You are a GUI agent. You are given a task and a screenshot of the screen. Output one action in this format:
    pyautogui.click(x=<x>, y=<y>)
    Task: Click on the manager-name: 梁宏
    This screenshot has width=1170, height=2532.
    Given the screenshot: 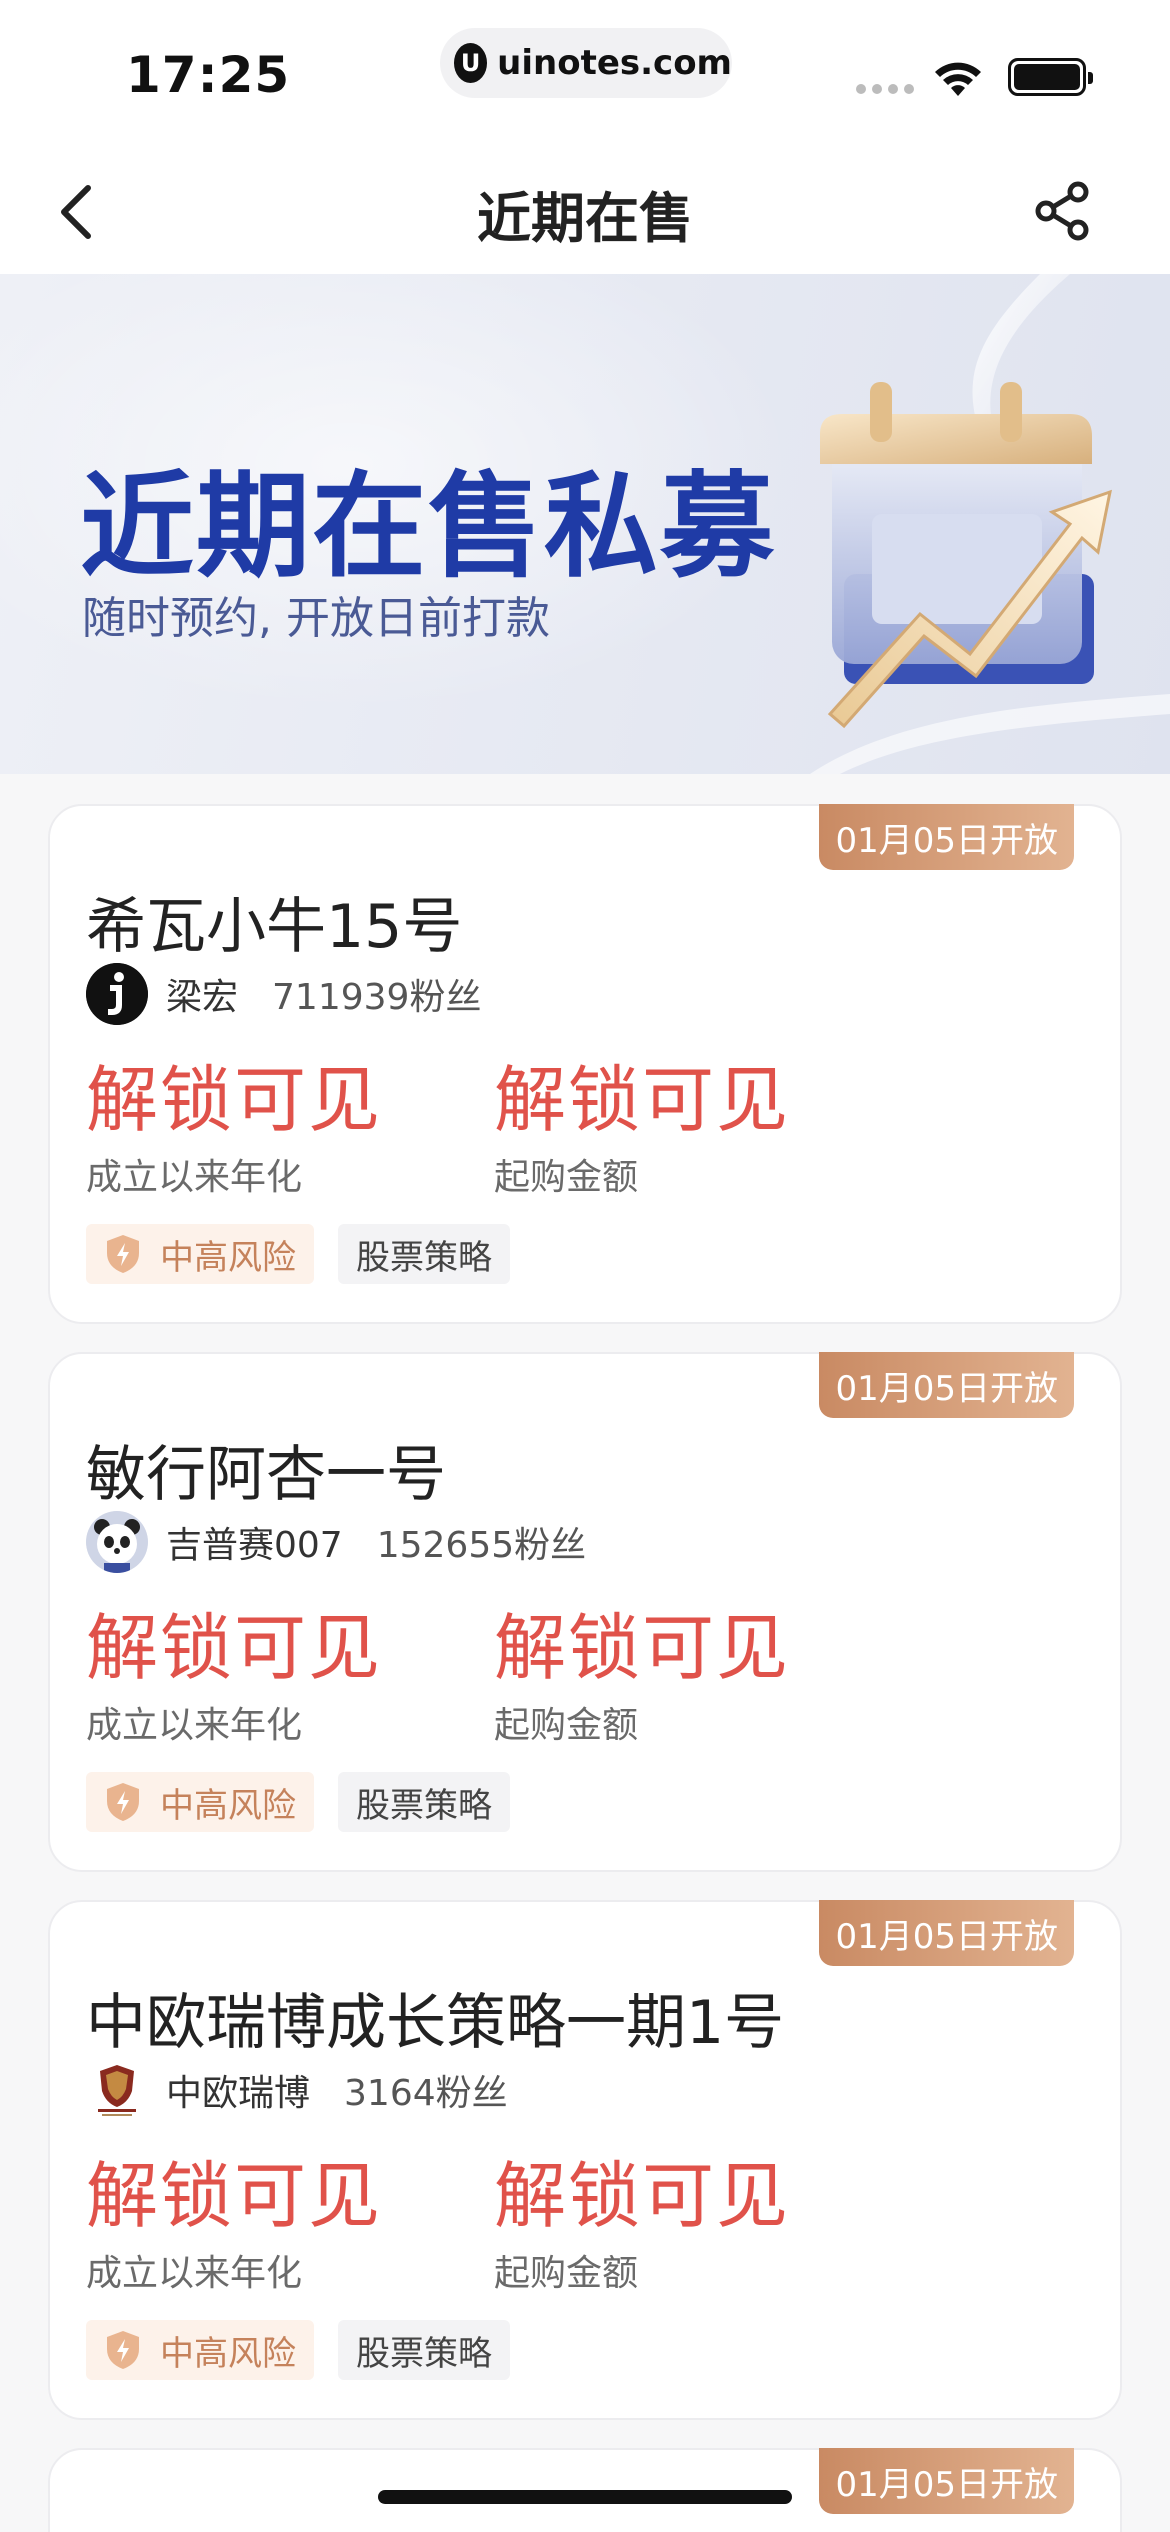 What is the action you would take?
    pyautogui.click(x=202, y=997)
    